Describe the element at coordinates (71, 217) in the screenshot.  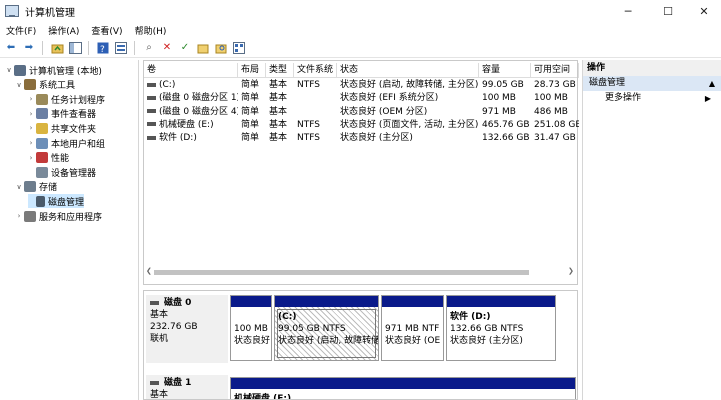
I see `tree-item-label: 服务和应用程序` at that location.